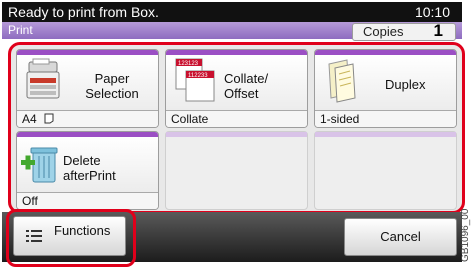  What do you see at coordinates (29, 119) in the screenshot?
I see `paper-size-text: A4` at bounding box center [29, 119].